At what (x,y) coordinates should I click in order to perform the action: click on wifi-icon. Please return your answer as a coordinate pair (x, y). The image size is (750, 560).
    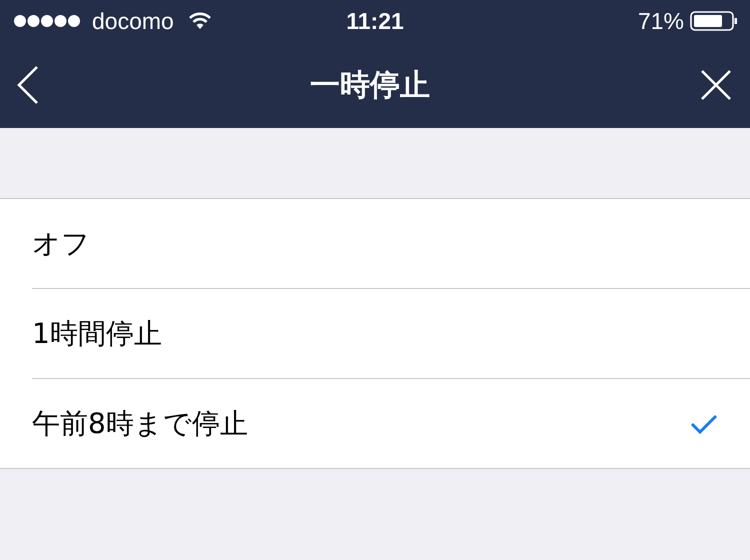
    Looking at the image, I should click on (200, 21).